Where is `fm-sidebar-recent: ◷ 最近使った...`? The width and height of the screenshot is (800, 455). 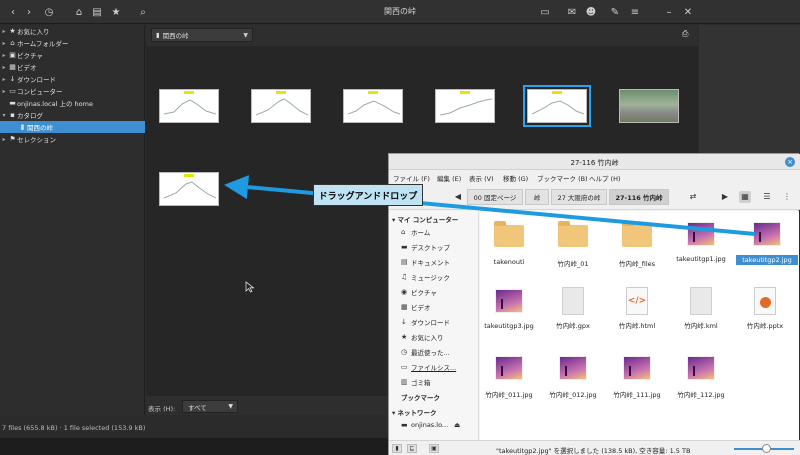
fm-sidebar-recent: ◷ 最近使った... is located at coordinates (425, 352).